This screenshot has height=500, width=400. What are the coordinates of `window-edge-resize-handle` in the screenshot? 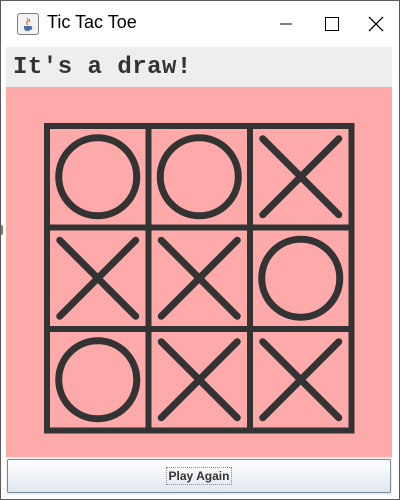 It's located at (2, 230).